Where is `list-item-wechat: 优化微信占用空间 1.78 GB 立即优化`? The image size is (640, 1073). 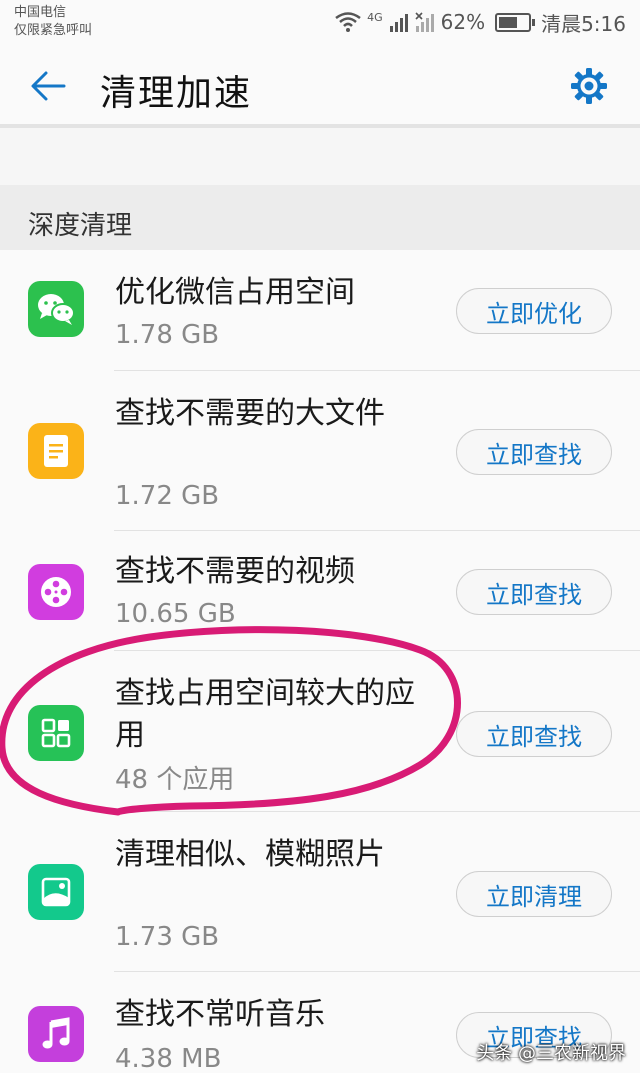 list-item-wechat: 优化微信占用空间 1.78 GB 立即优化 is located at coordinates (320, 310).